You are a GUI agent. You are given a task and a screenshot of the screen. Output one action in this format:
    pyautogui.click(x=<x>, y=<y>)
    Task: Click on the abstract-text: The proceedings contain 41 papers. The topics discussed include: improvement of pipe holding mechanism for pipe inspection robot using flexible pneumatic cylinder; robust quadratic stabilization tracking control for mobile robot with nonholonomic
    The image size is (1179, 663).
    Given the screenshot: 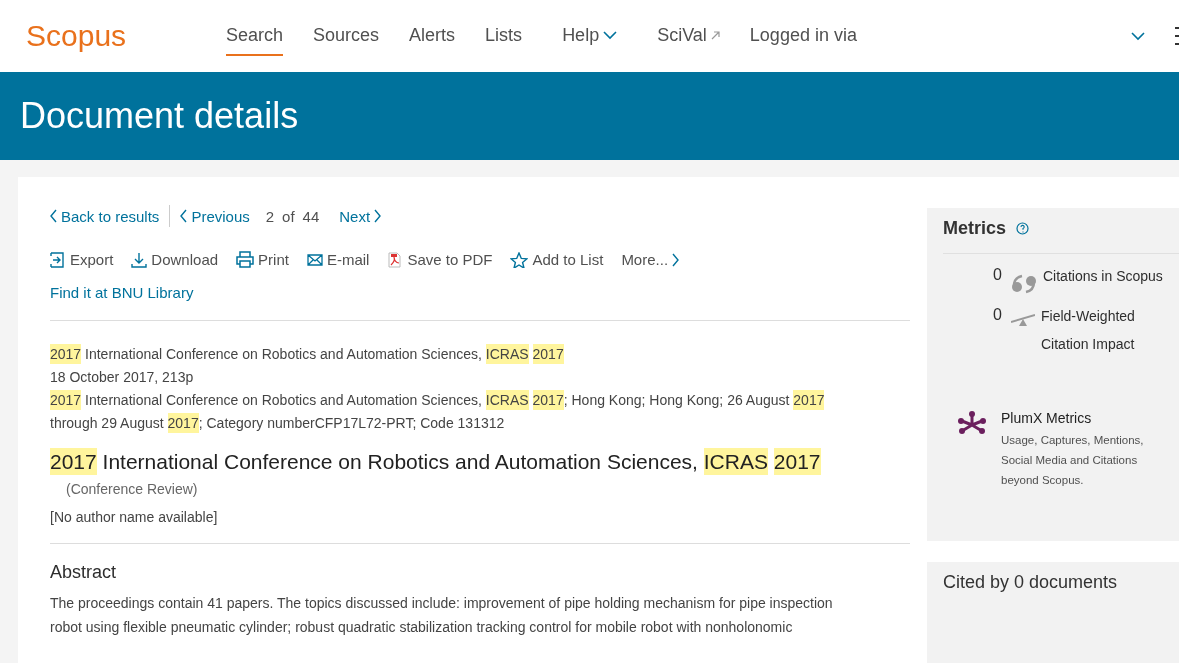 What is the action you would take?
    pyautogui.click(x=442, y=615)
    